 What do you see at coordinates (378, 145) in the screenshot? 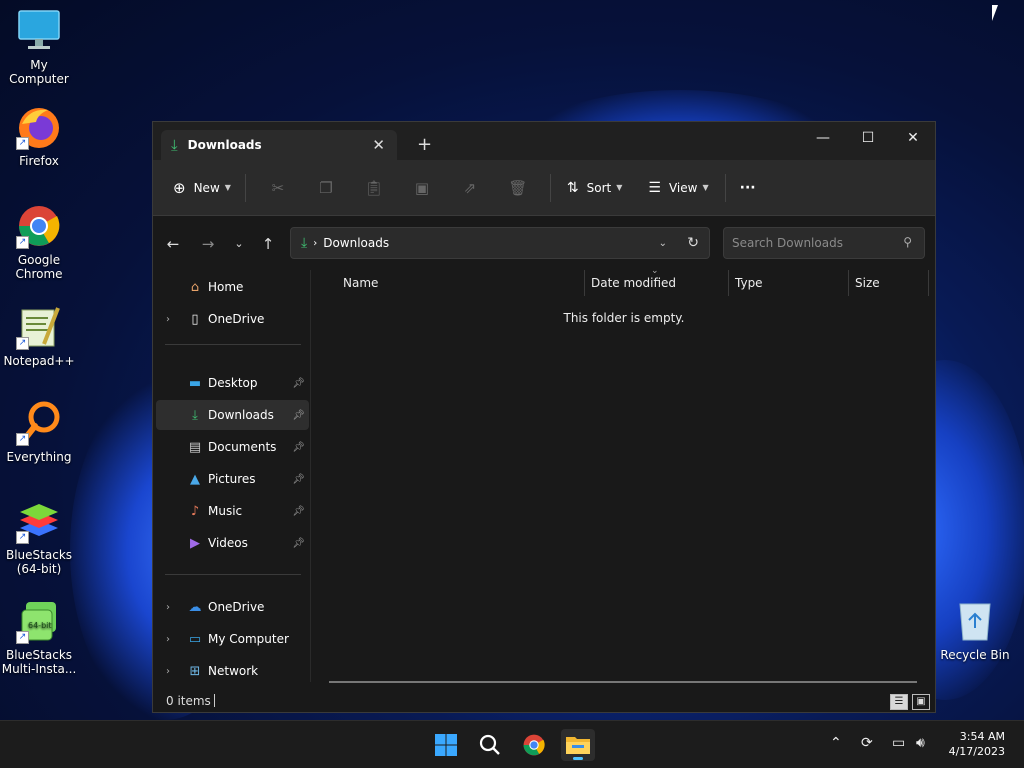
I see `close-tab-icon: ✕` at bounding box center [378, 145].